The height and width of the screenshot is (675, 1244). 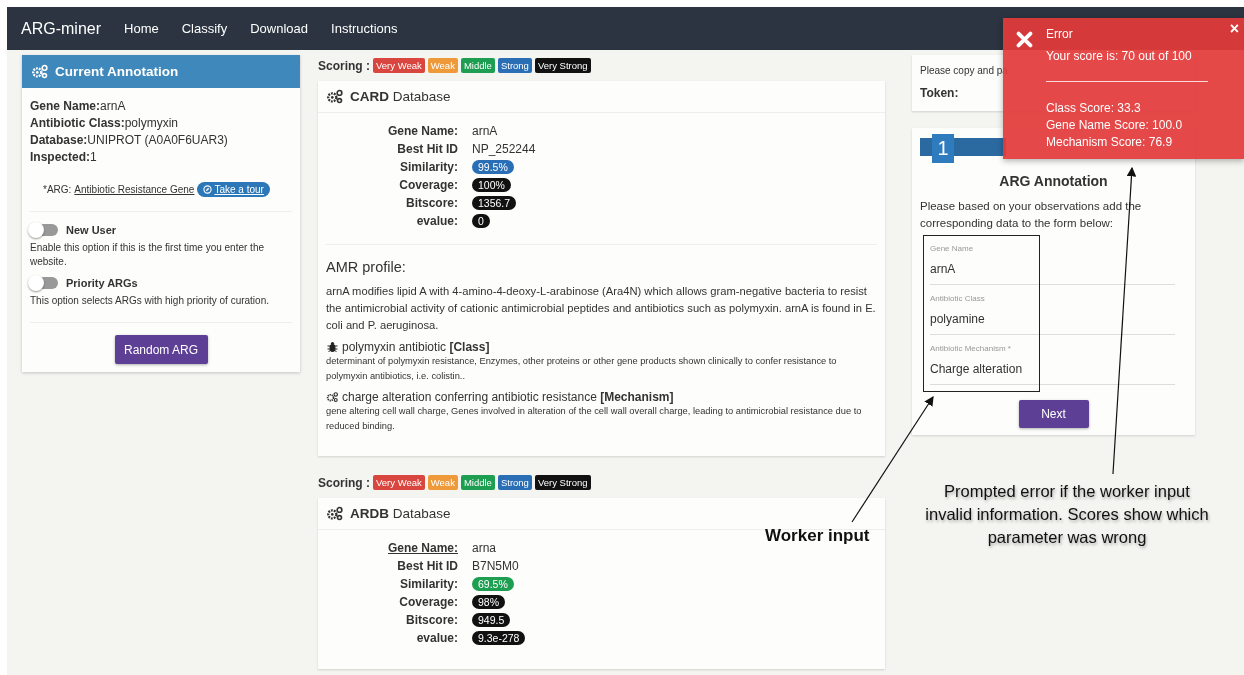 I want to click on input-field: Antibiotic Mechanism * Charge alteration, so click(x=1052, y=360).